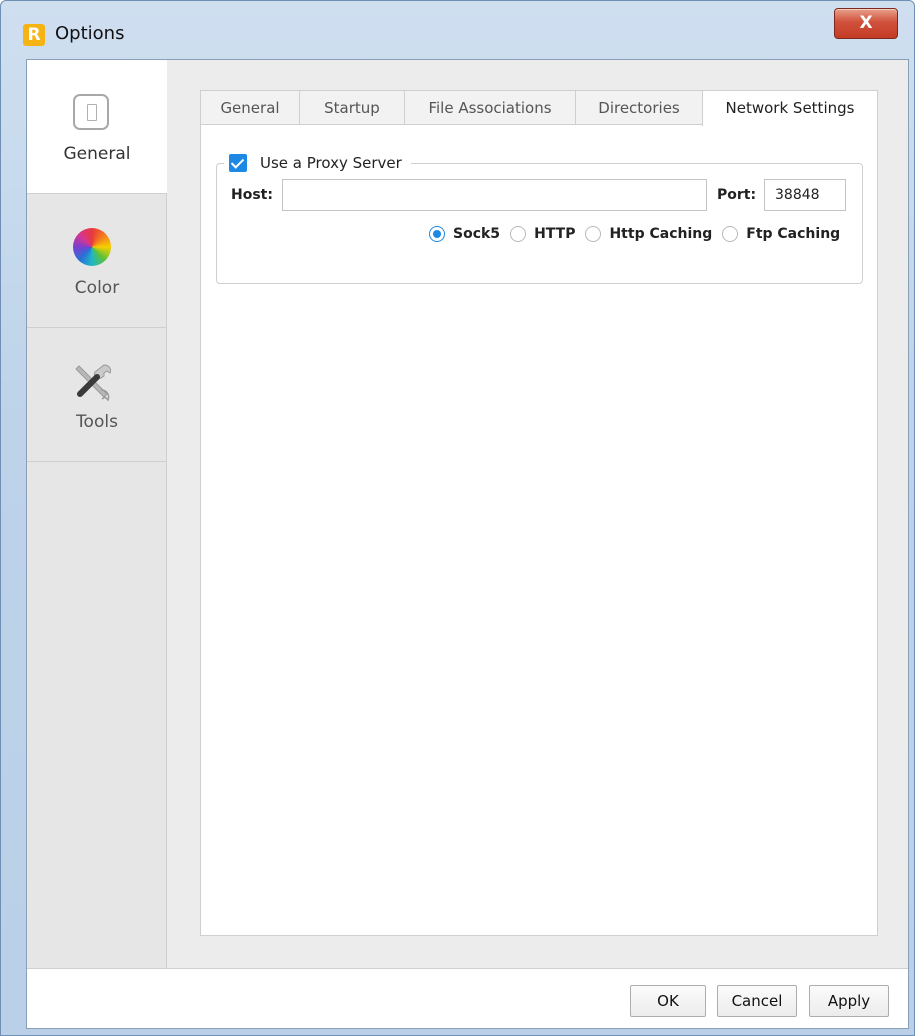 Image resolution: width=915 pixels, height=1036 pixels. What do you see at coordinates (252, 195) in the screenshot?
I see `host-label: Host:` at bounding box center [252, 195].